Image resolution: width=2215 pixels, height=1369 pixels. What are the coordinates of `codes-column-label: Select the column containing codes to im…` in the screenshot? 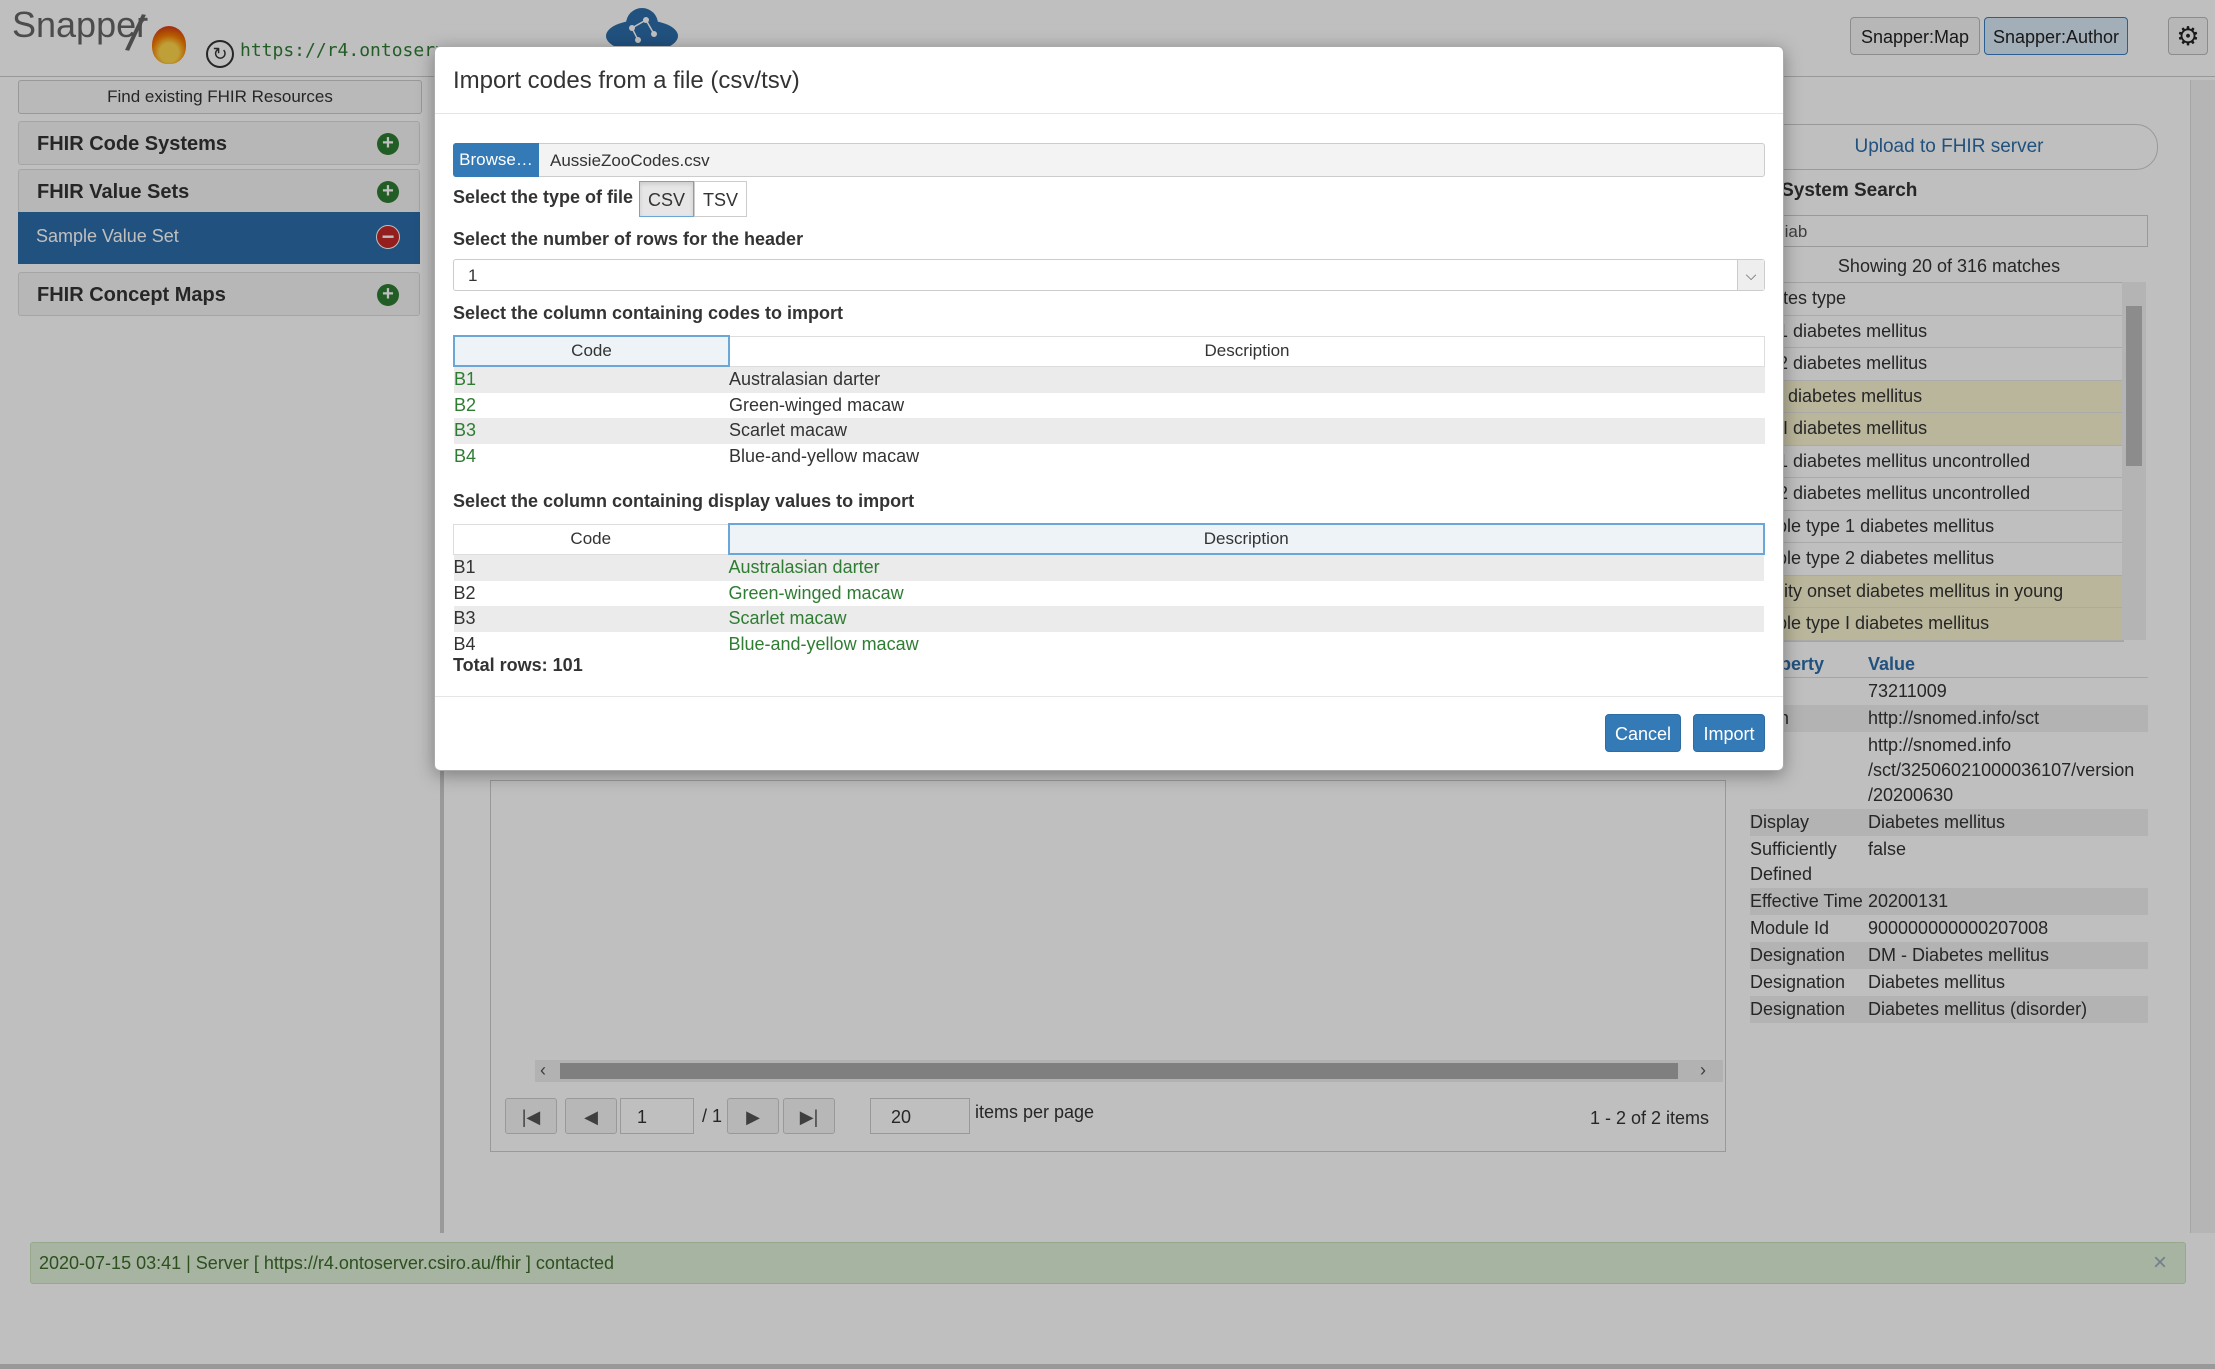 It's located at (648, 313).